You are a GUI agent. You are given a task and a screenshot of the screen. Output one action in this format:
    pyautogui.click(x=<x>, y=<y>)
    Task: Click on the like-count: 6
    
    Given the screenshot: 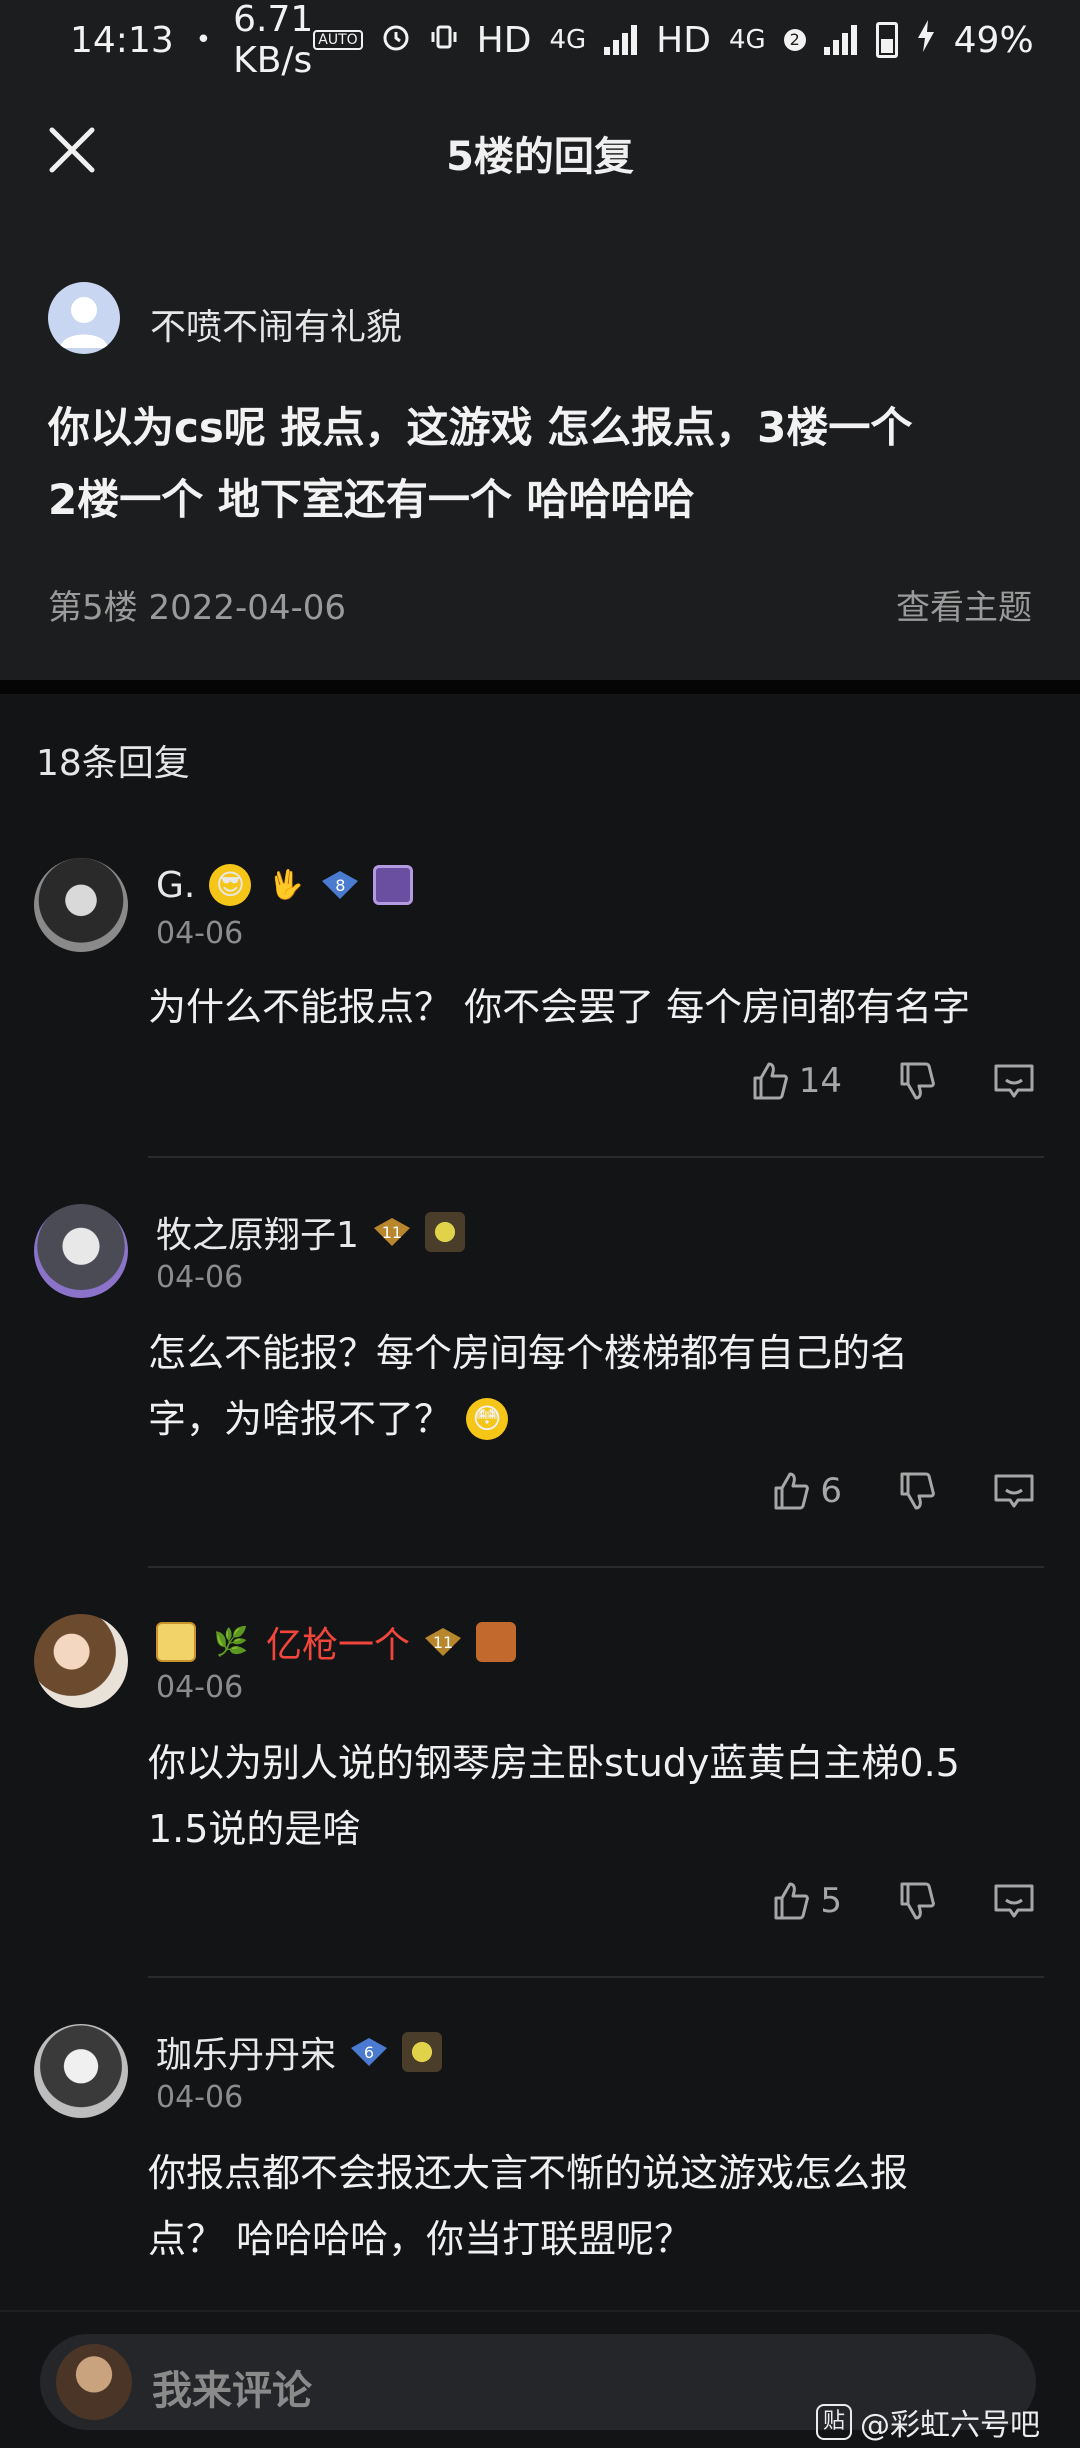 What is the action you would take?
    pyautogui.click(x=831, y=1491)
    